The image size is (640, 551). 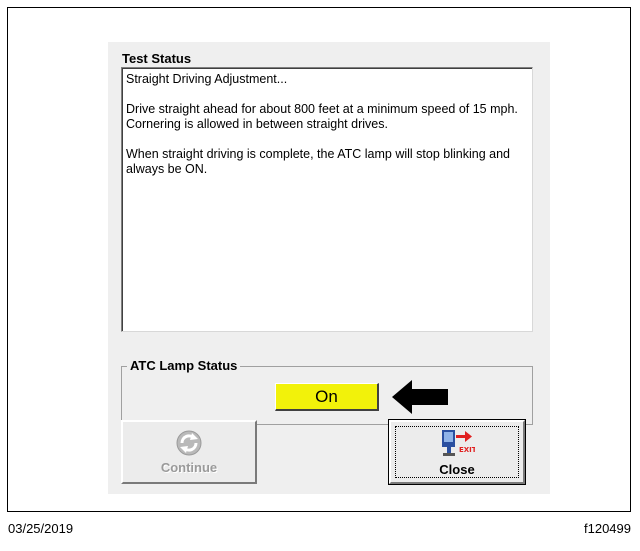 I want to click on close-button: EXIT Close, so click(x=457, y=452).